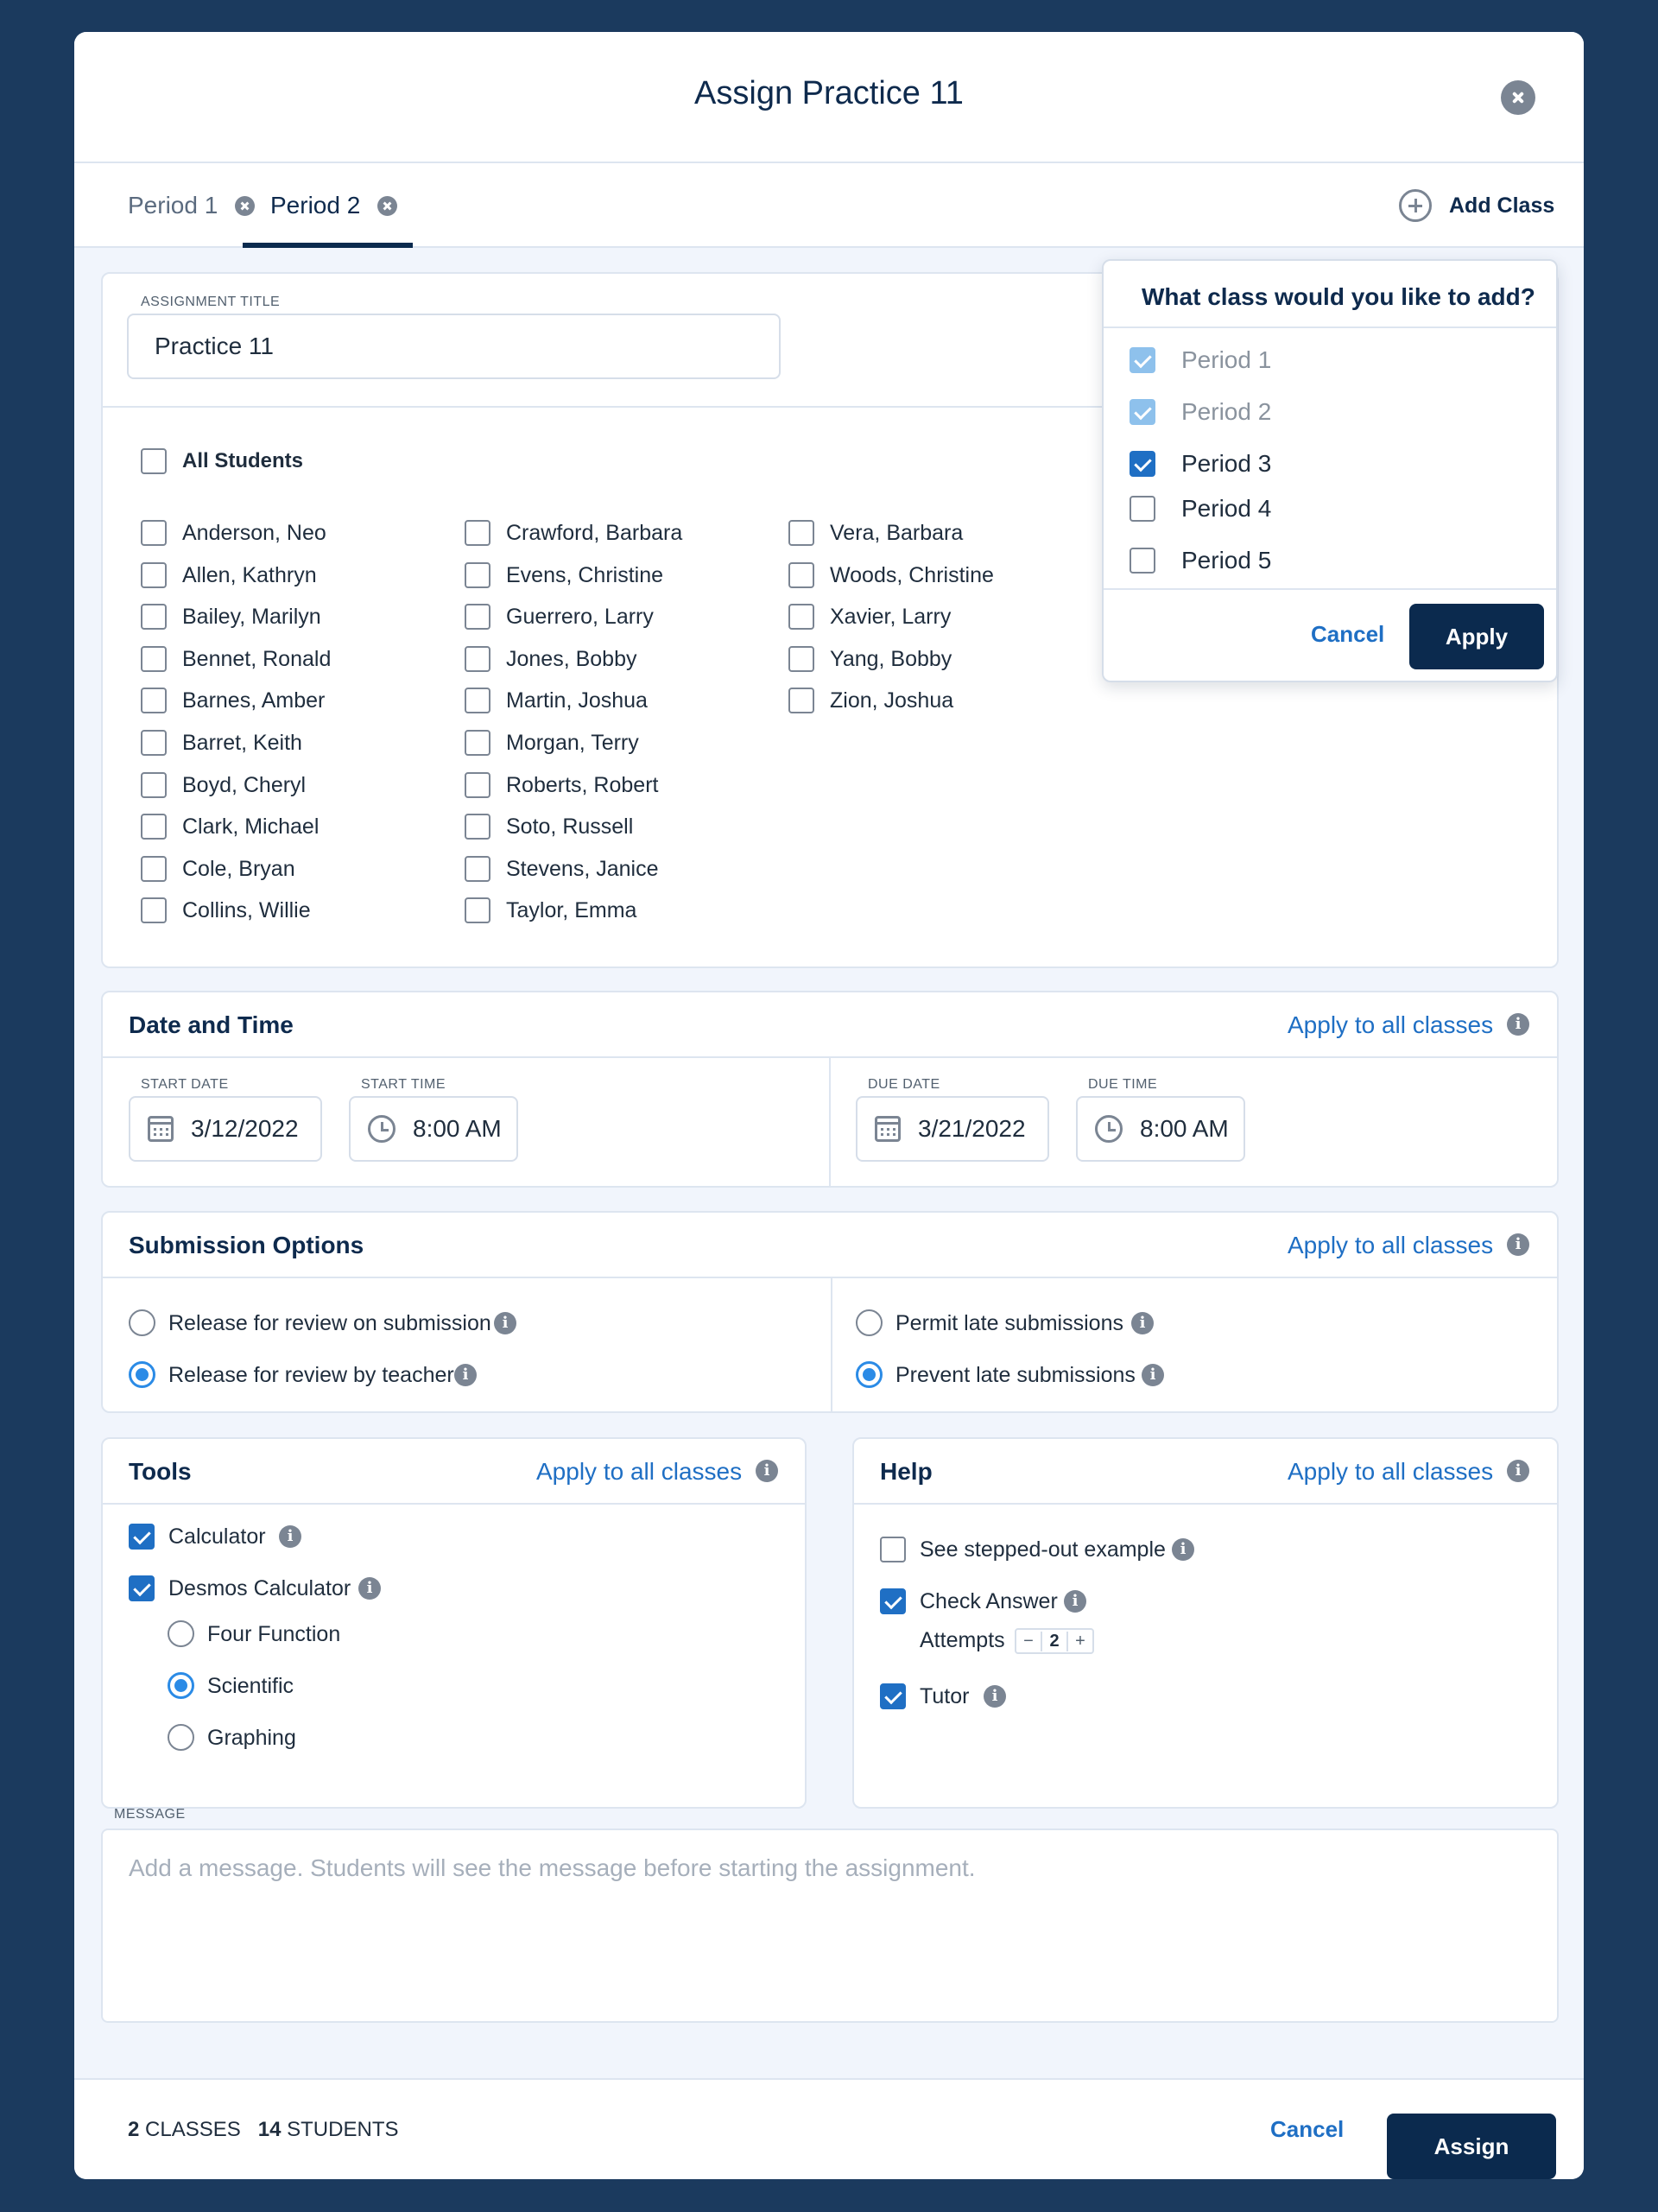 The height and width of the screenshot is (2212, 1658). Describe the element at coordinates (251, 1738) in the screenshot. I see `graphing-label: Graphing` at that location.